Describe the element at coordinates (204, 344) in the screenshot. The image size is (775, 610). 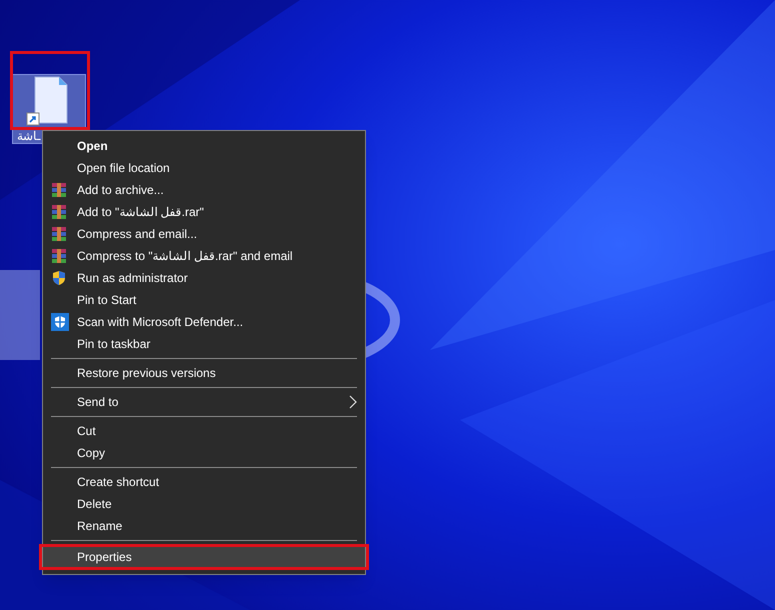
I see `menu-item: Pin to taskbar` at that location.